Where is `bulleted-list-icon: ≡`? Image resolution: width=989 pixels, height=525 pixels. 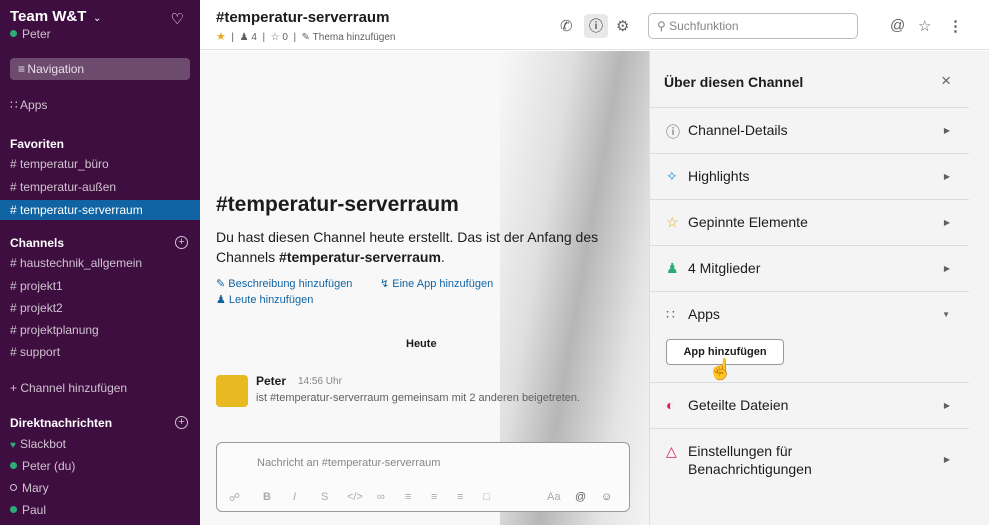
bulleted-list-icon: ≡ is located at coordinates (434, 497).